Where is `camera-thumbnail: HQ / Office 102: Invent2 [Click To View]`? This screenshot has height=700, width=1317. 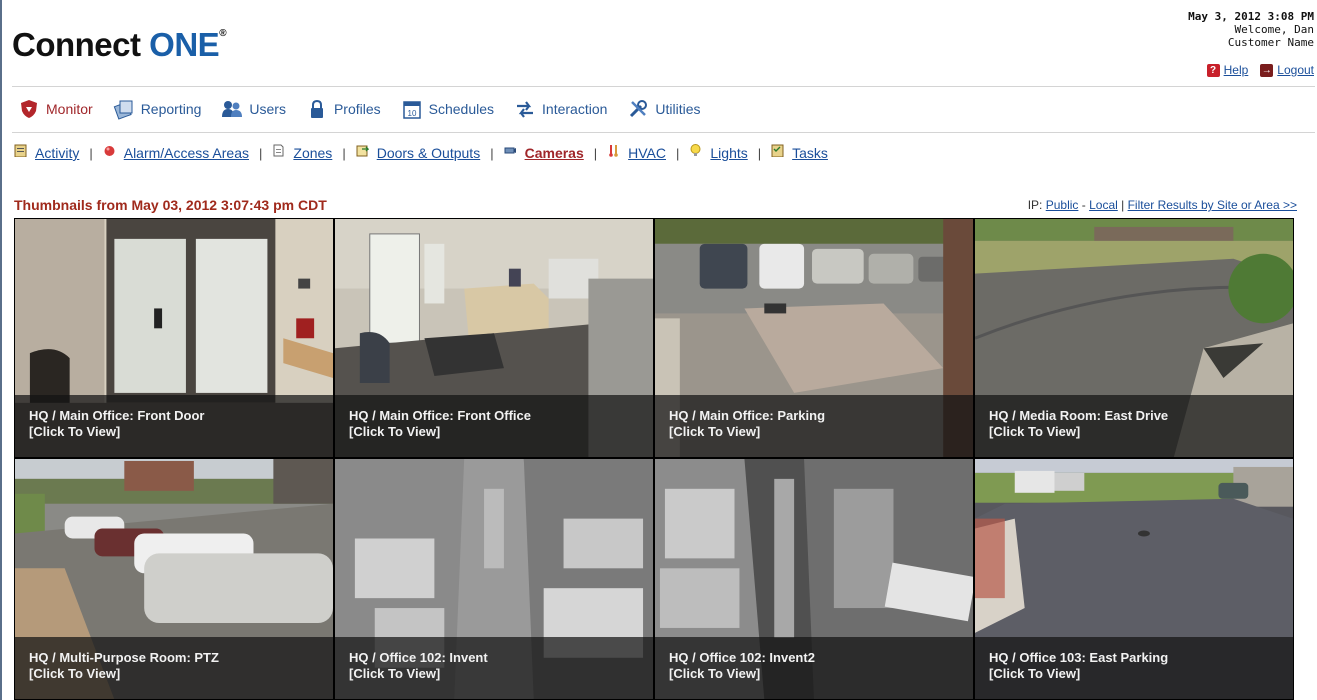
camera-thumbnail: HQ / Office 102: Invent2 [Click To View] is located at coordinates (814, 579).